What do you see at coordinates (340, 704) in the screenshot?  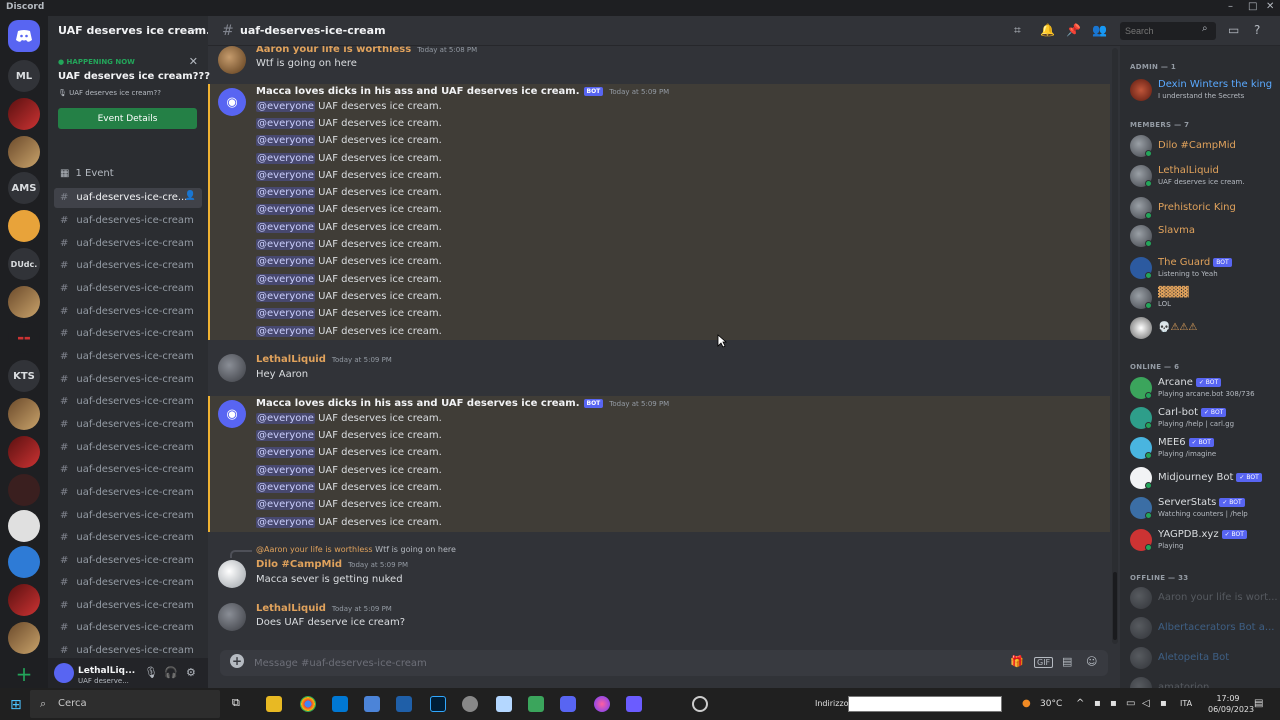 I see `mail-icon` at bounding box center [340, 704].